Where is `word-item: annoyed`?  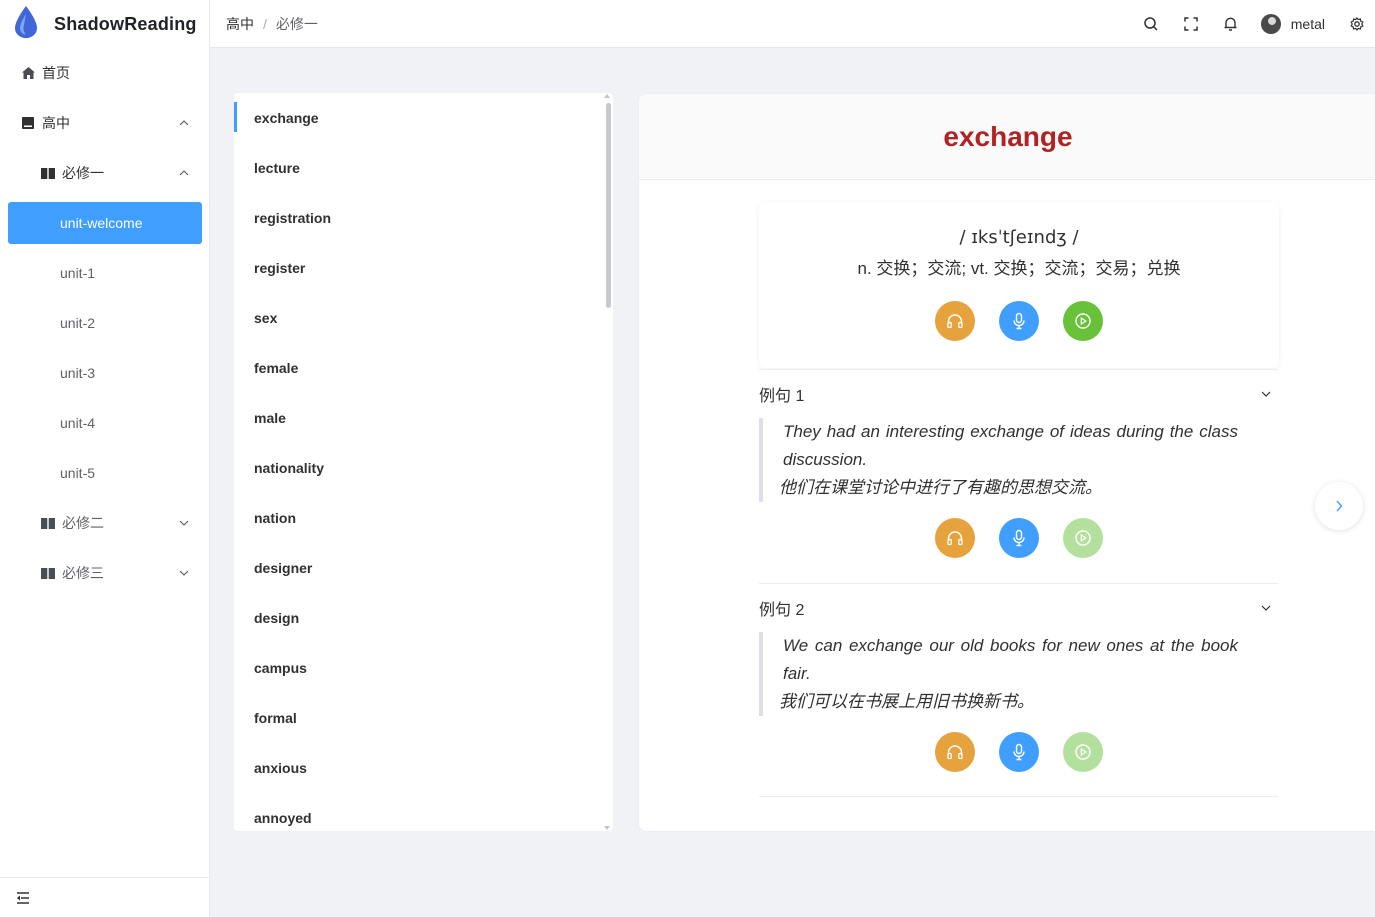
word-item: annoyed is located at coordinates (423, 812).